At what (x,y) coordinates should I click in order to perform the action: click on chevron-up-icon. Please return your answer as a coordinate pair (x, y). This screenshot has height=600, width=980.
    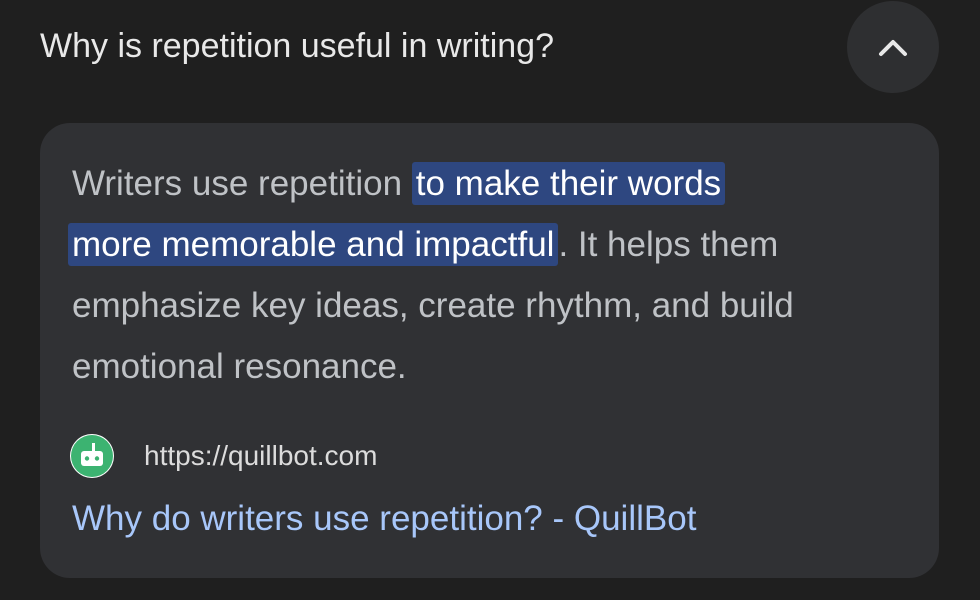
    Looking at the image, I should click on (893, 48).